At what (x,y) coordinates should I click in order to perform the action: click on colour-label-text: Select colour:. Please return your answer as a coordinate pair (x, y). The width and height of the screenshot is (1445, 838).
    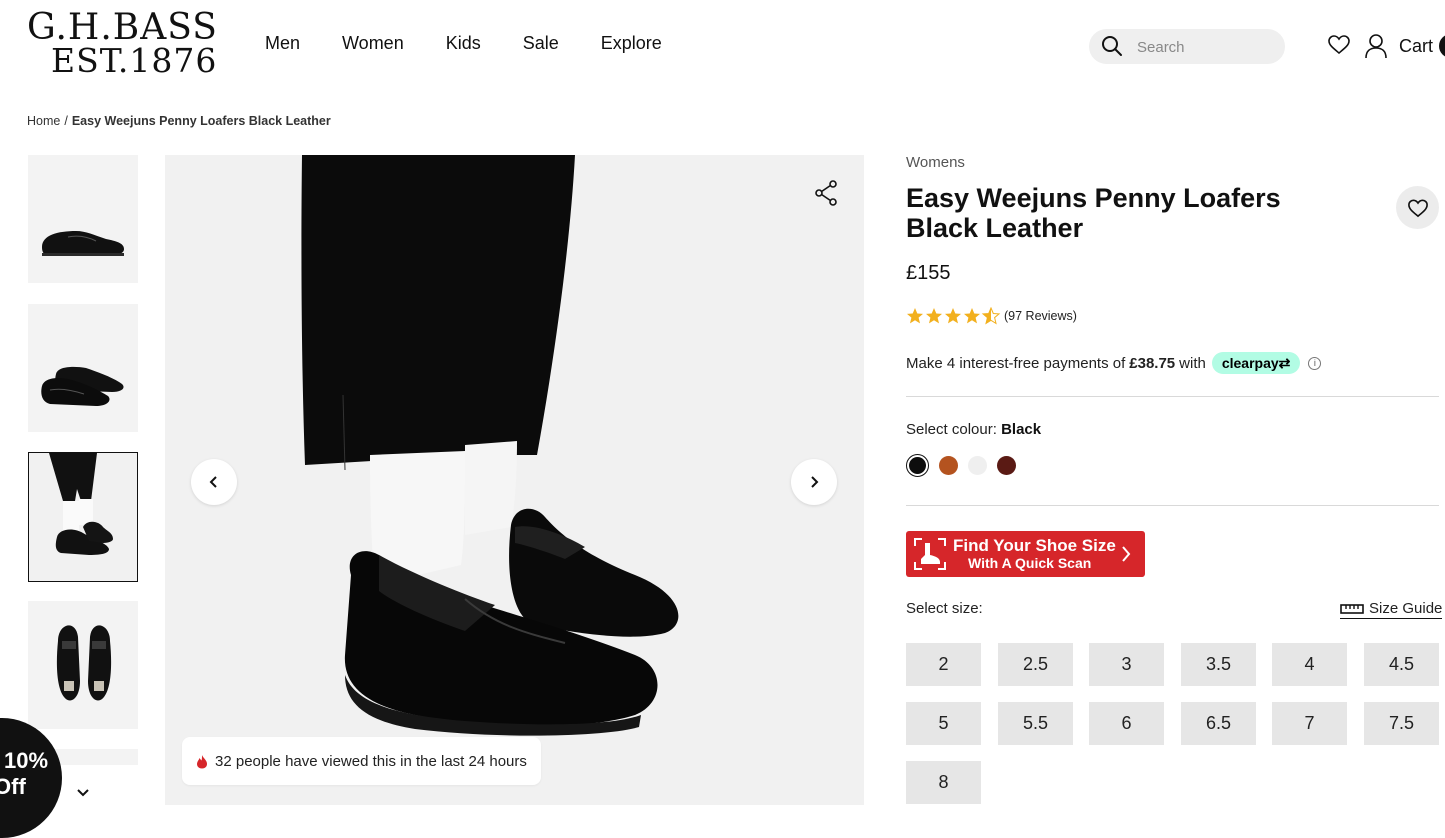
    Looking at the image, I should click on (951, 429).